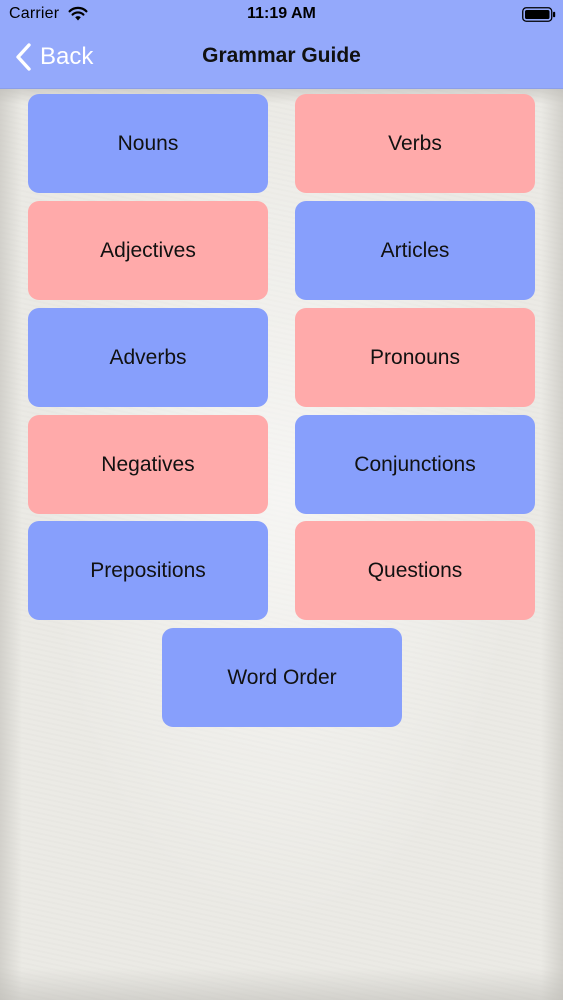 The width and height of the screenshot is (563, 1000). I want to click on topic-label: Negatives, so click(148, 464).